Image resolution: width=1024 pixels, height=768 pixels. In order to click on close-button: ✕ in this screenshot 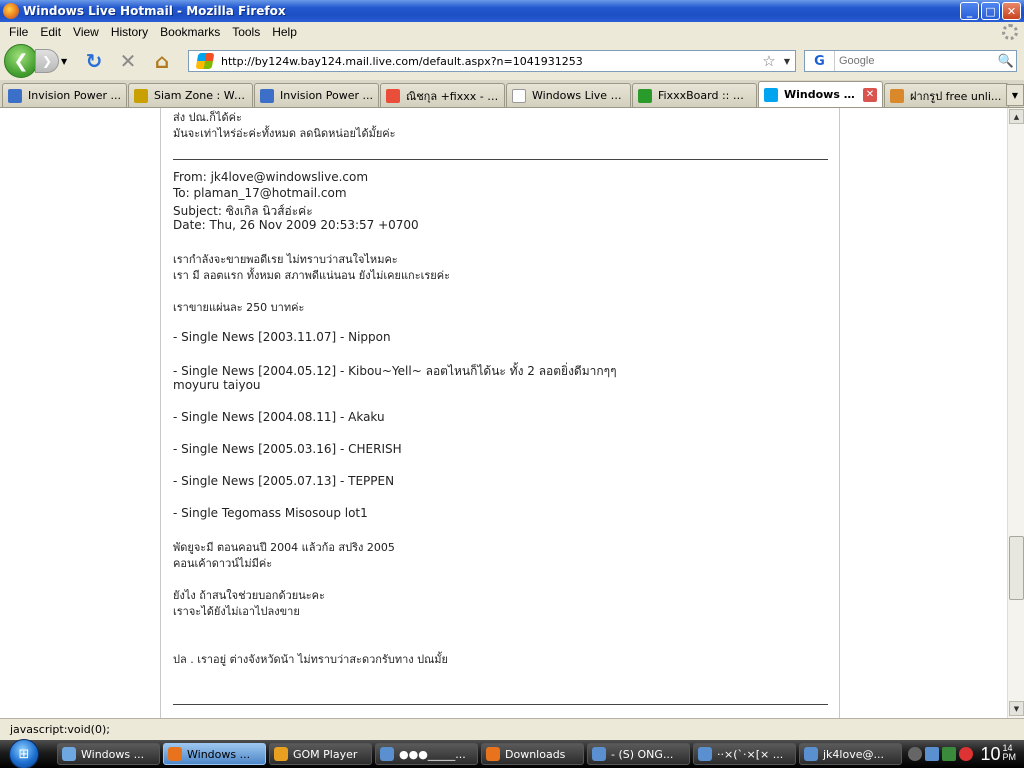, I will do `click(1011, 11)`.